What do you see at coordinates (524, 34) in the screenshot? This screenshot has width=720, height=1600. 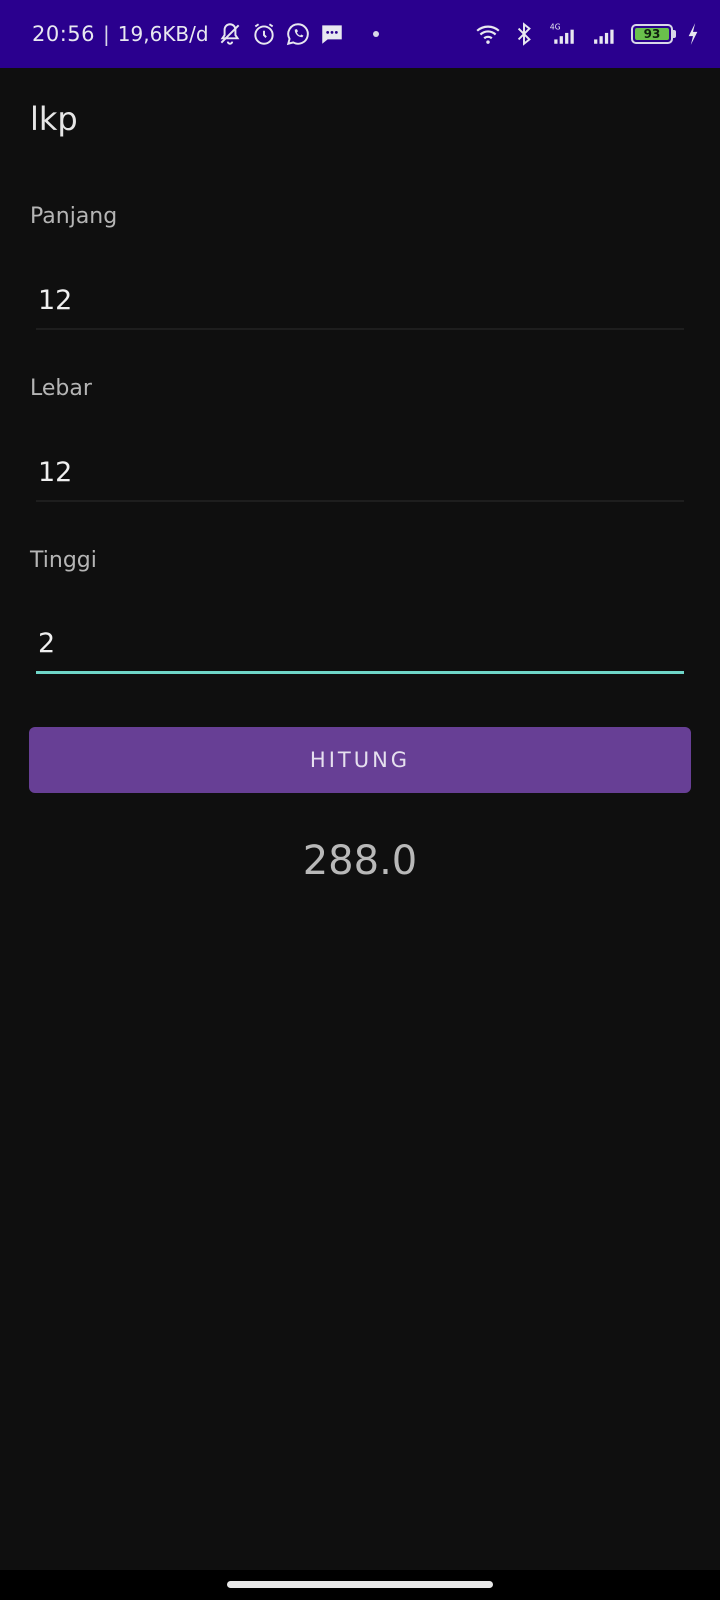 I see `bluetooth-icon` at bounding box center [524, 34].